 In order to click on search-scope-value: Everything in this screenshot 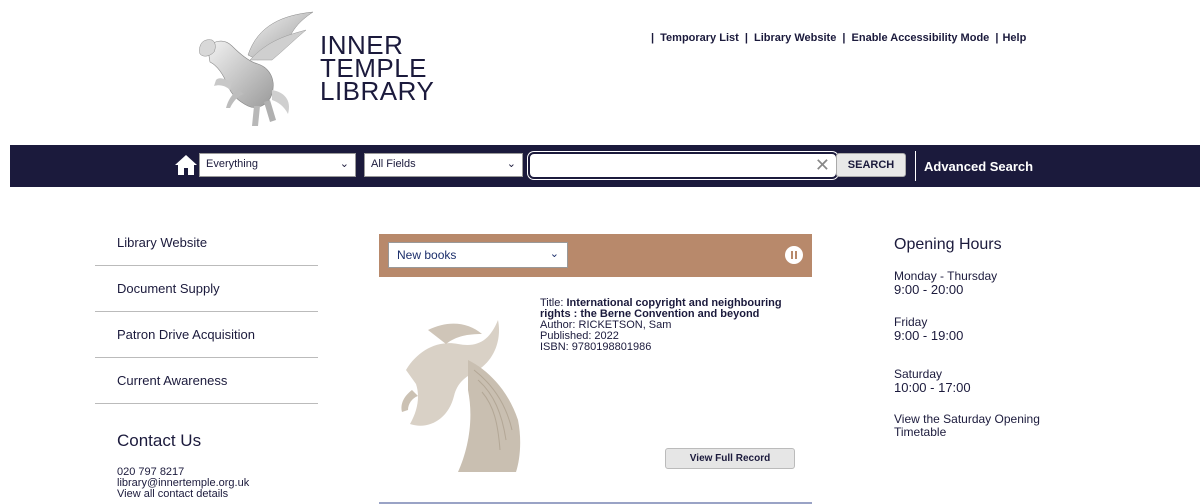, I will do `click(232, 164)`.